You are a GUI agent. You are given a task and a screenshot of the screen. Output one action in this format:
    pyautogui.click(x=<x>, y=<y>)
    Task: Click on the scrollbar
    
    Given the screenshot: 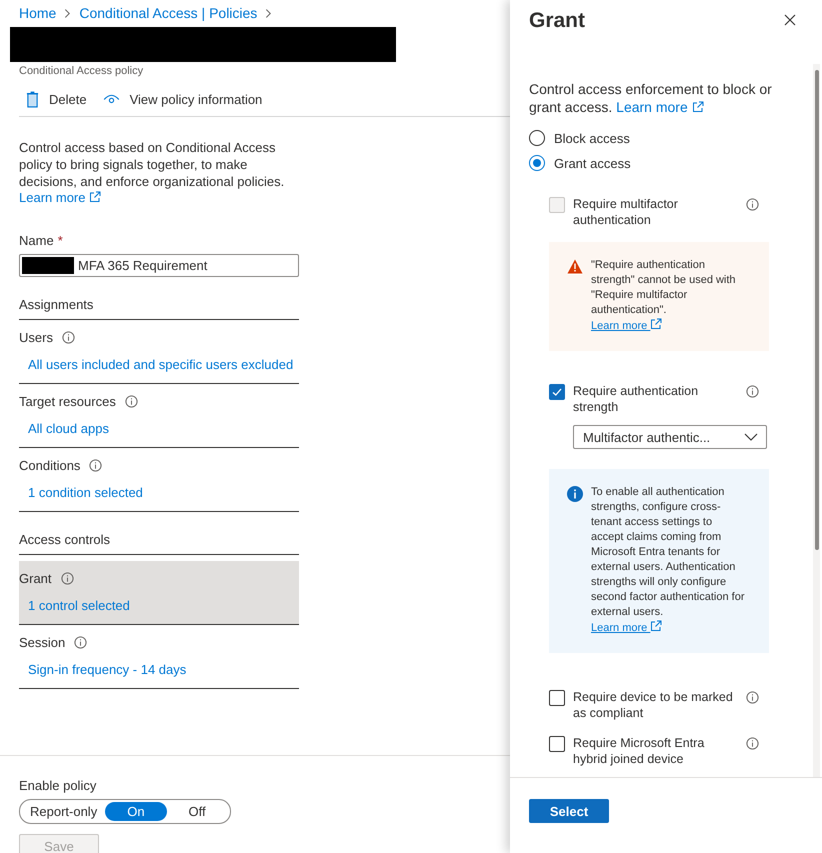 What is the action you would take?
    pyautogui.click(x=816, y=420)
    